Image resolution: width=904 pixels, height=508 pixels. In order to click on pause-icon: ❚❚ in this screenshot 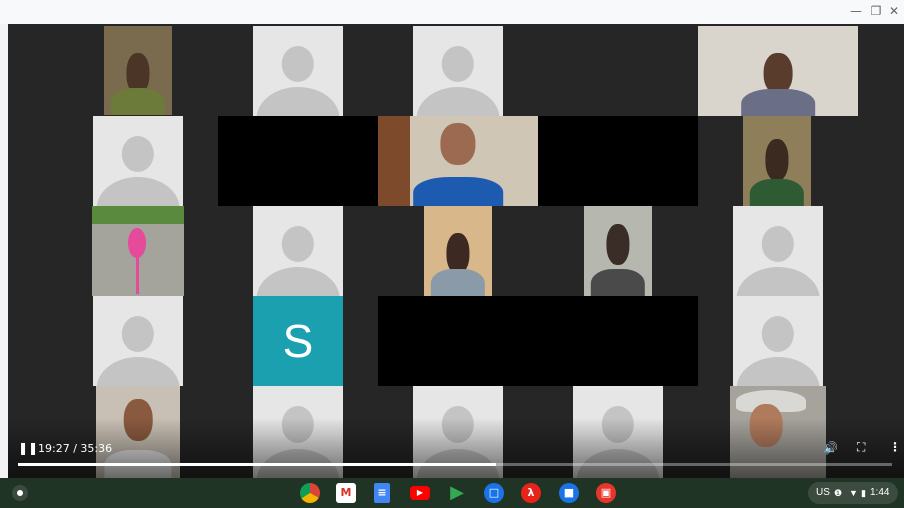, I will do `click(28, 448)`.